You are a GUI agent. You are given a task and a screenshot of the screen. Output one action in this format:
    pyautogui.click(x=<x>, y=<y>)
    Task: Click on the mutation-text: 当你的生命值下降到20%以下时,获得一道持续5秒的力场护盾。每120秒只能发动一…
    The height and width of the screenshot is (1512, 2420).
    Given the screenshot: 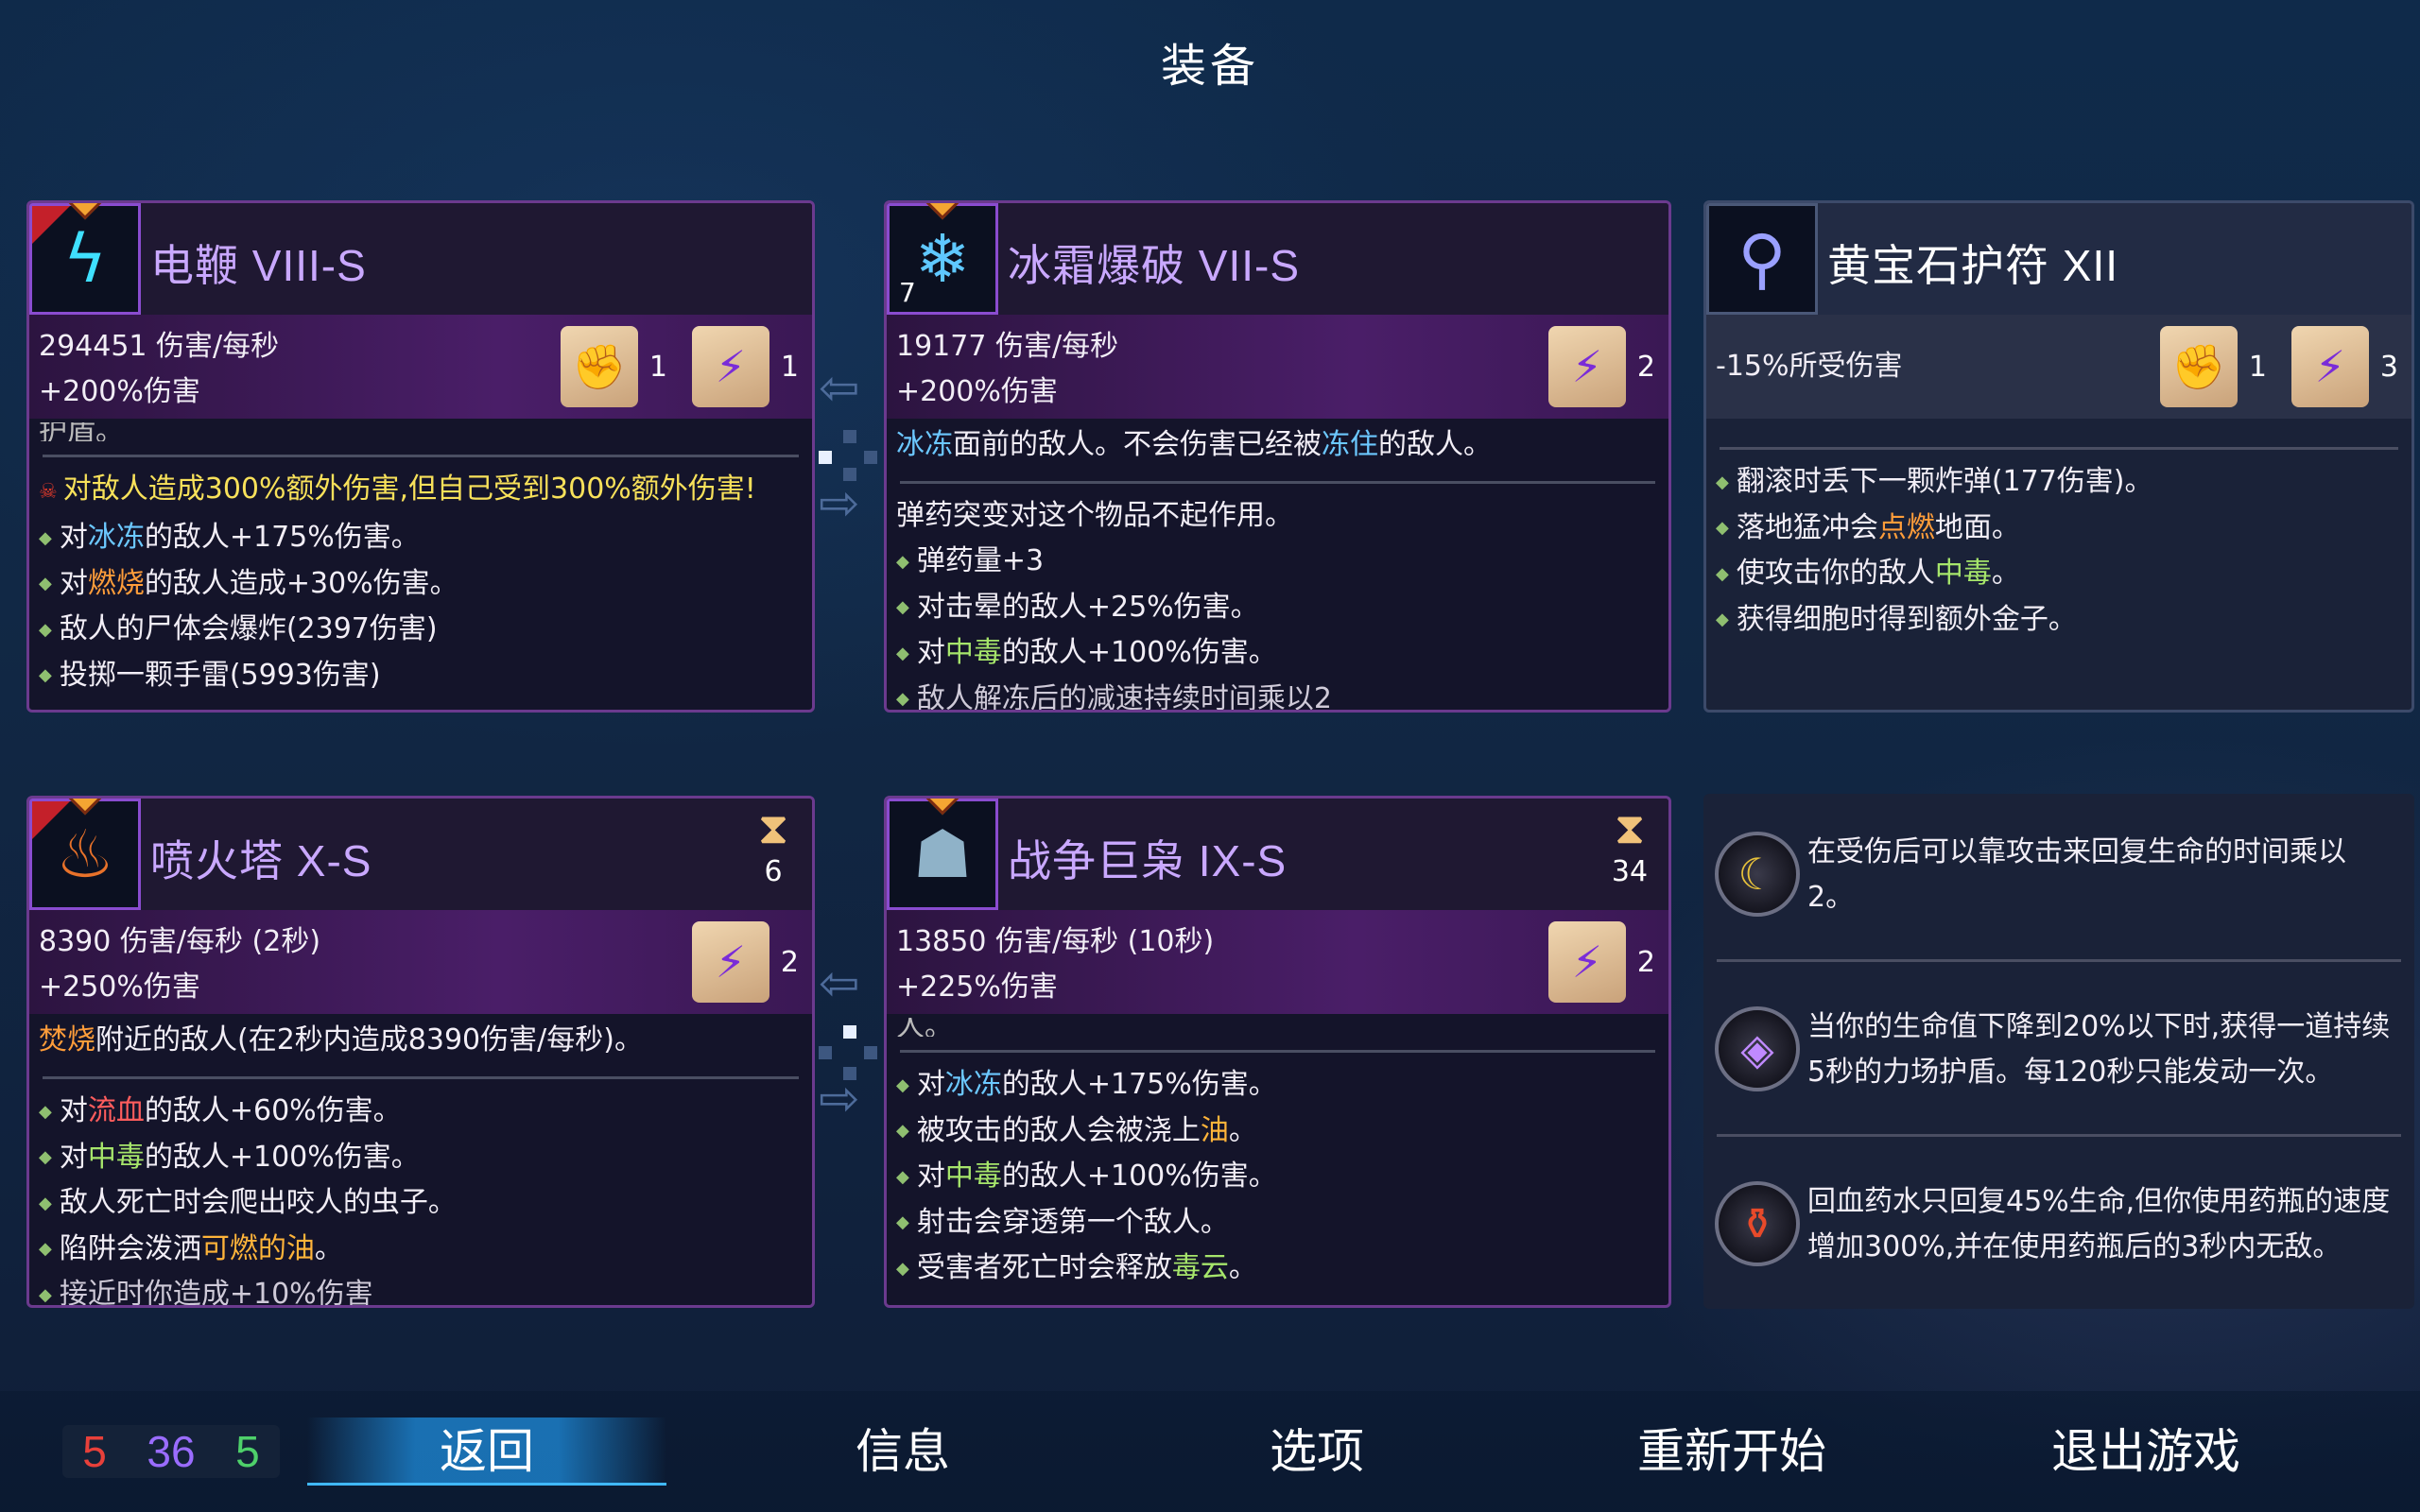 What is the action you would take?
    pyautogui.click(x=2099, y=1049)
    